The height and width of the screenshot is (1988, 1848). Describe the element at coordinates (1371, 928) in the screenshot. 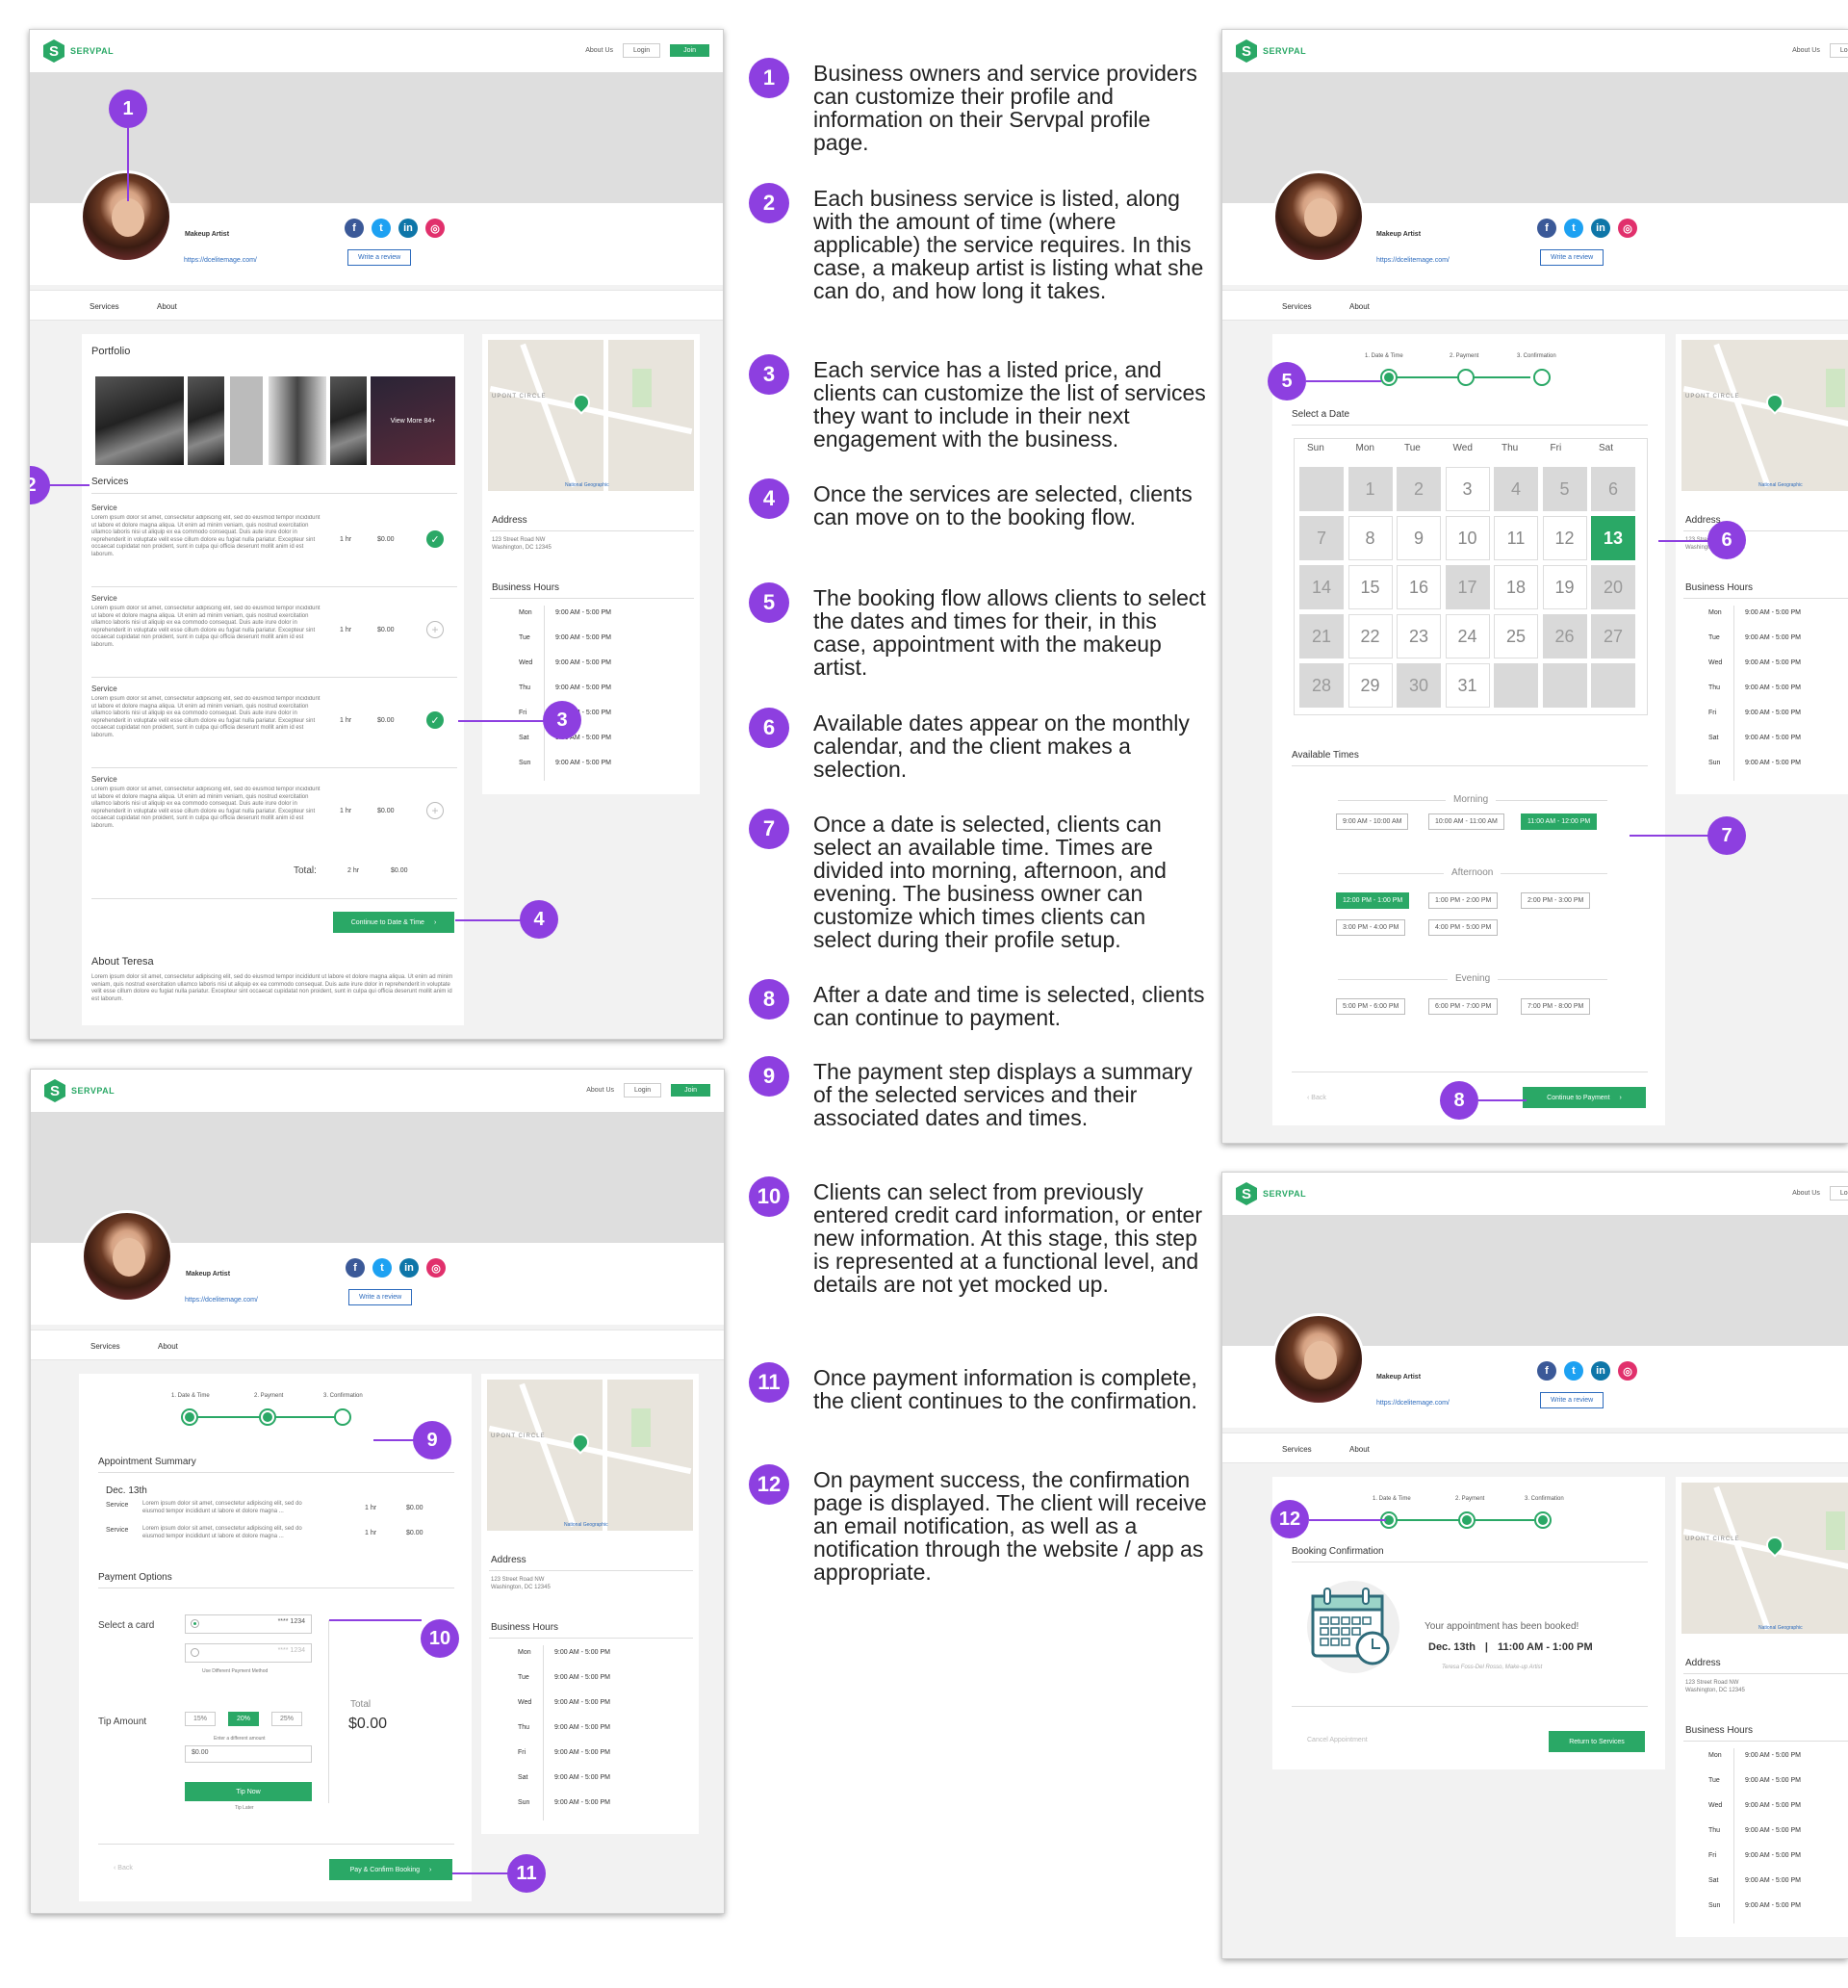

I see `time-slot: 3:00 PM - 4:00 PM` at that location.